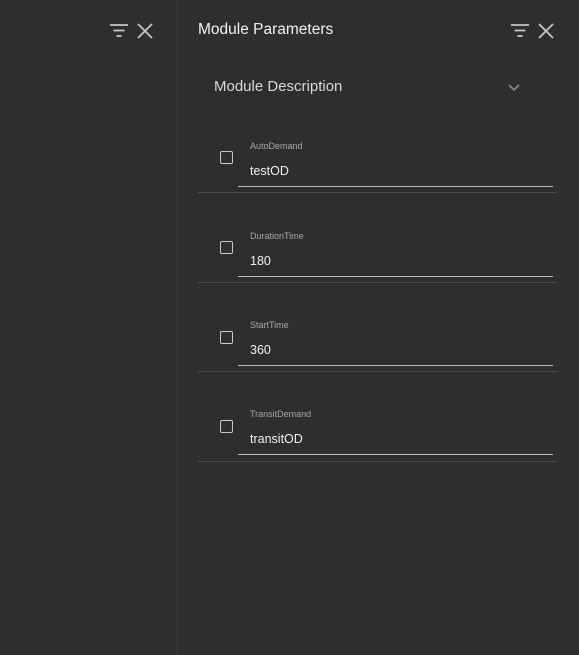 The width and height of the screenshot is (579, 655). What do you see at coordinates (266, 29) in the screenshot?
I see `panel-title: Module Parameters` at bounding box center [266, 29].